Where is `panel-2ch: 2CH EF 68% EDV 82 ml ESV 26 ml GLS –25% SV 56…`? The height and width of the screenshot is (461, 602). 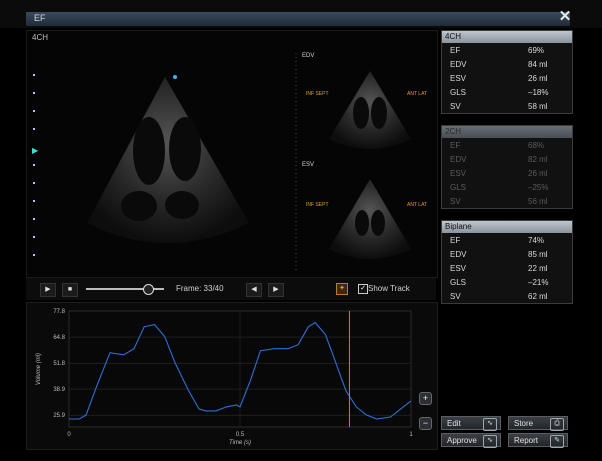
panel-2ch: 2CH EF 68% EDV 82 ml ESV 26 ml GLS –25% SV 56… is located at coordinates (507, 167).